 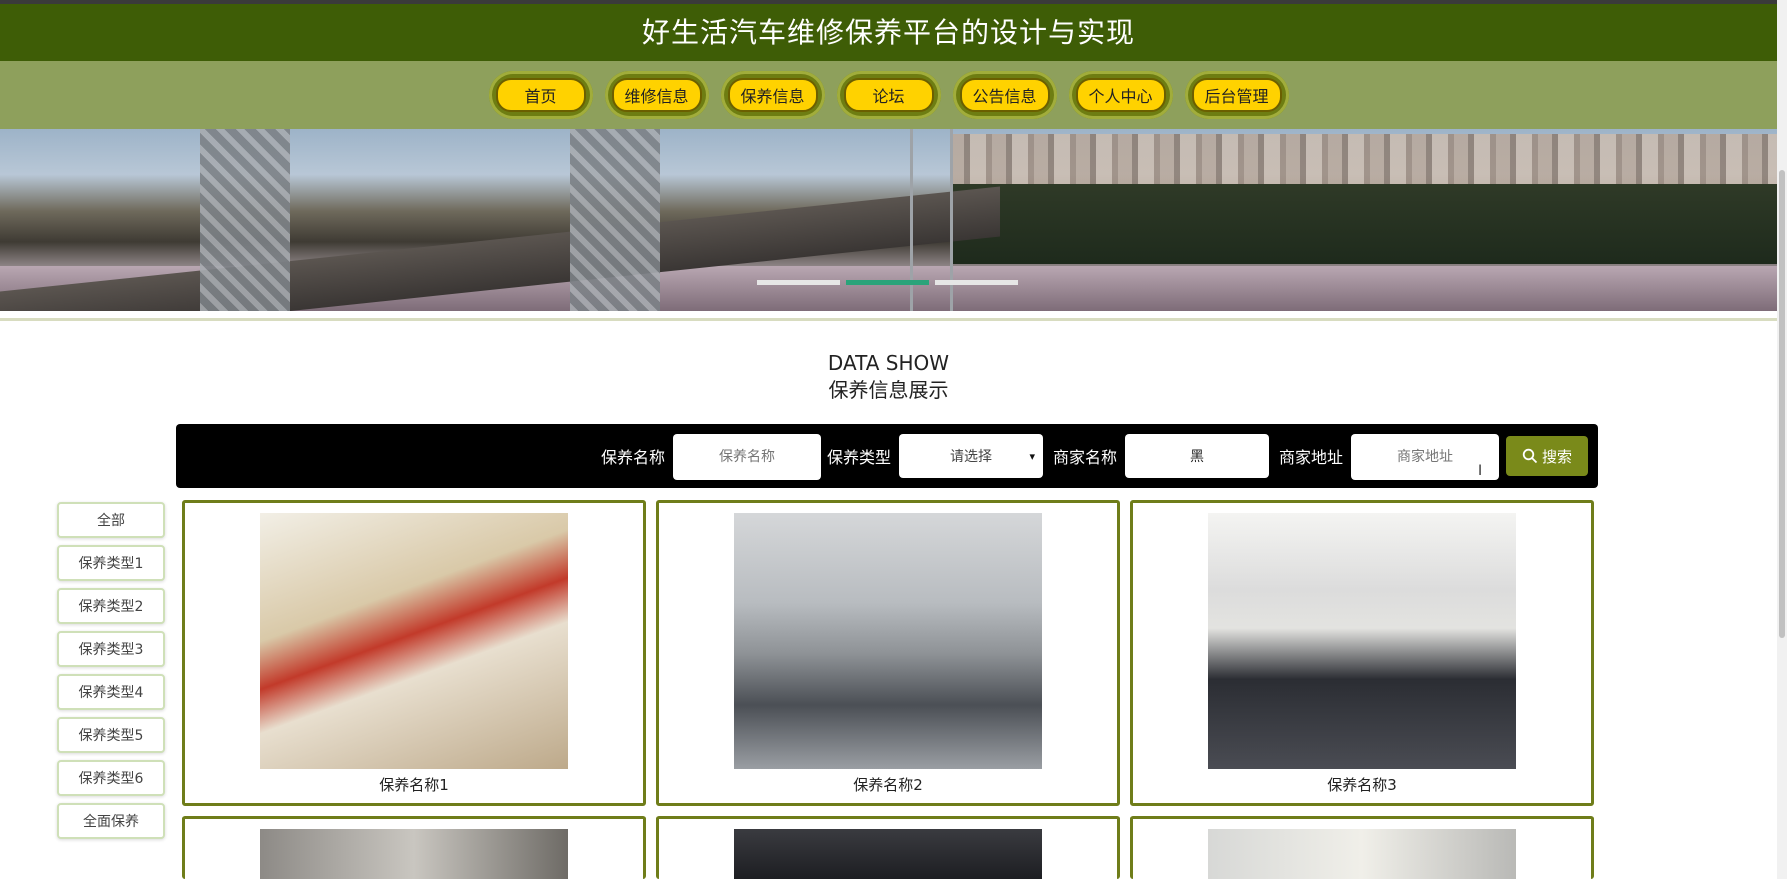 I want to click on merchant-input-value: 黑, so click(x=1197, y=457).